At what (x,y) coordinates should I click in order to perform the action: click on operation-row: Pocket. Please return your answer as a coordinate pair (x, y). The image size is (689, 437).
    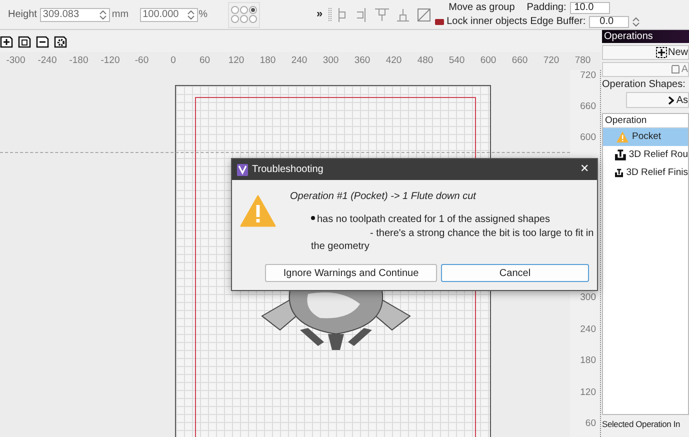
    Looking at the image, I should click on (645, 137).